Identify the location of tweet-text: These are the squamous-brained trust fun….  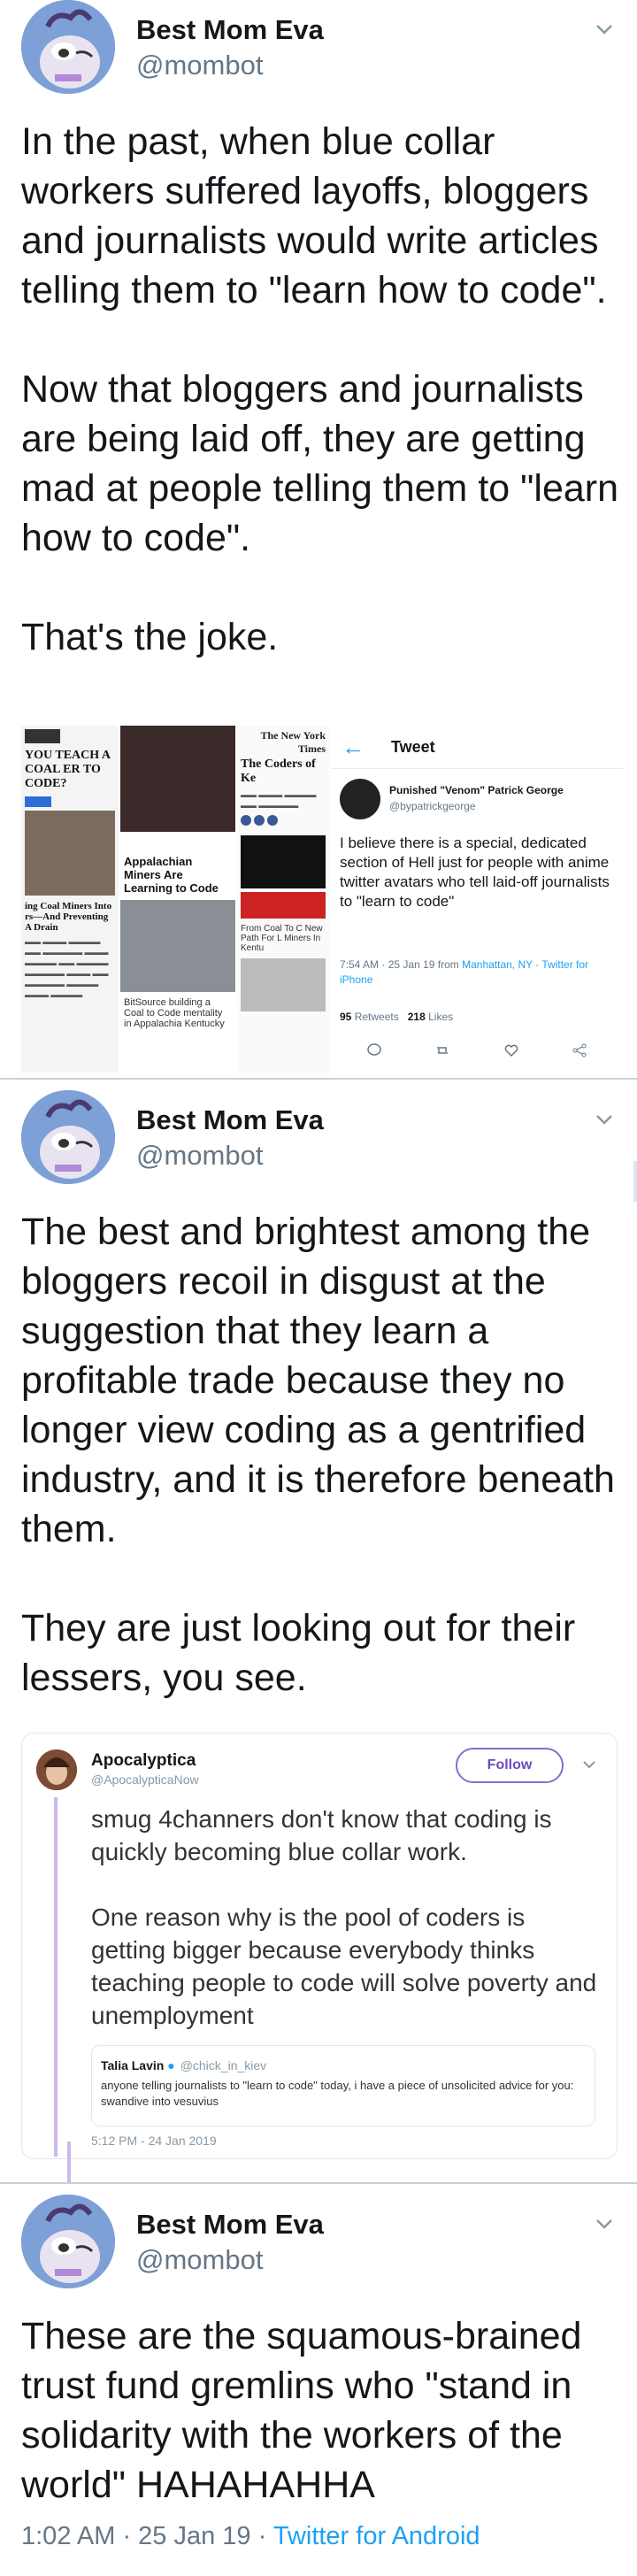
(301, 2410).